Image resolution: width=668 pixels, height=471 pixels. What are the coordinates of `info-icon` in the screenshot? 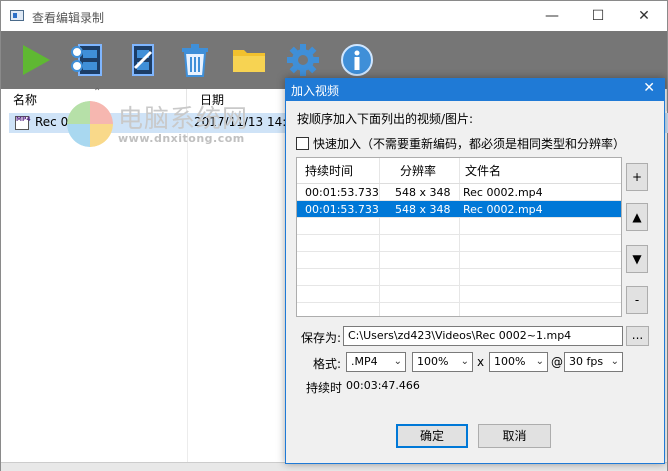 It's located at (357, 60).